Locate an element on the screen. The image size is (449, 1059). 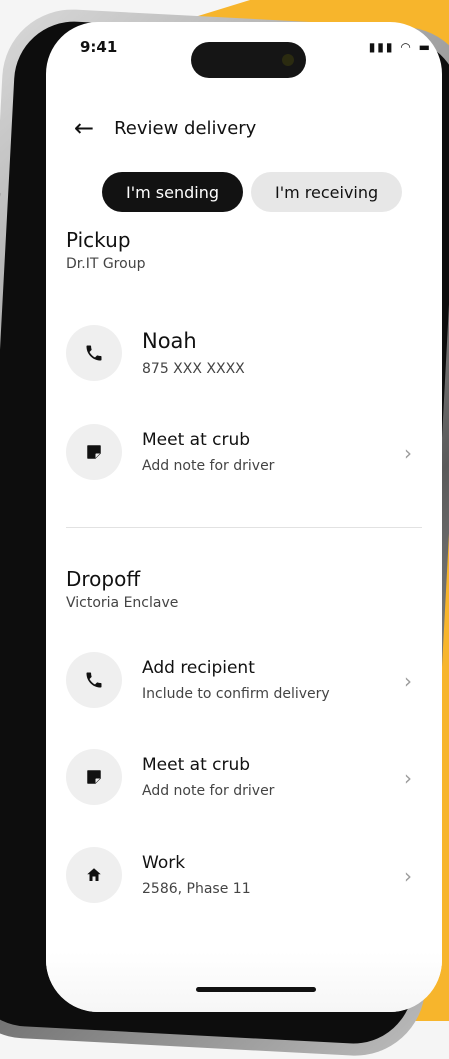
top-header: ← Review delivery is located at coordinates (165, 128).